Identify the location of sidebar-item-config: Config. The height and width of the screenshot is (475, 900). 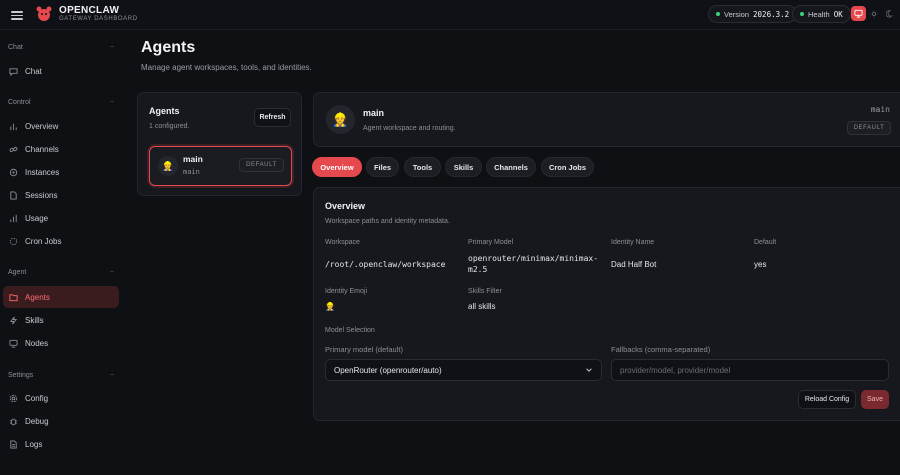
(61, 398).